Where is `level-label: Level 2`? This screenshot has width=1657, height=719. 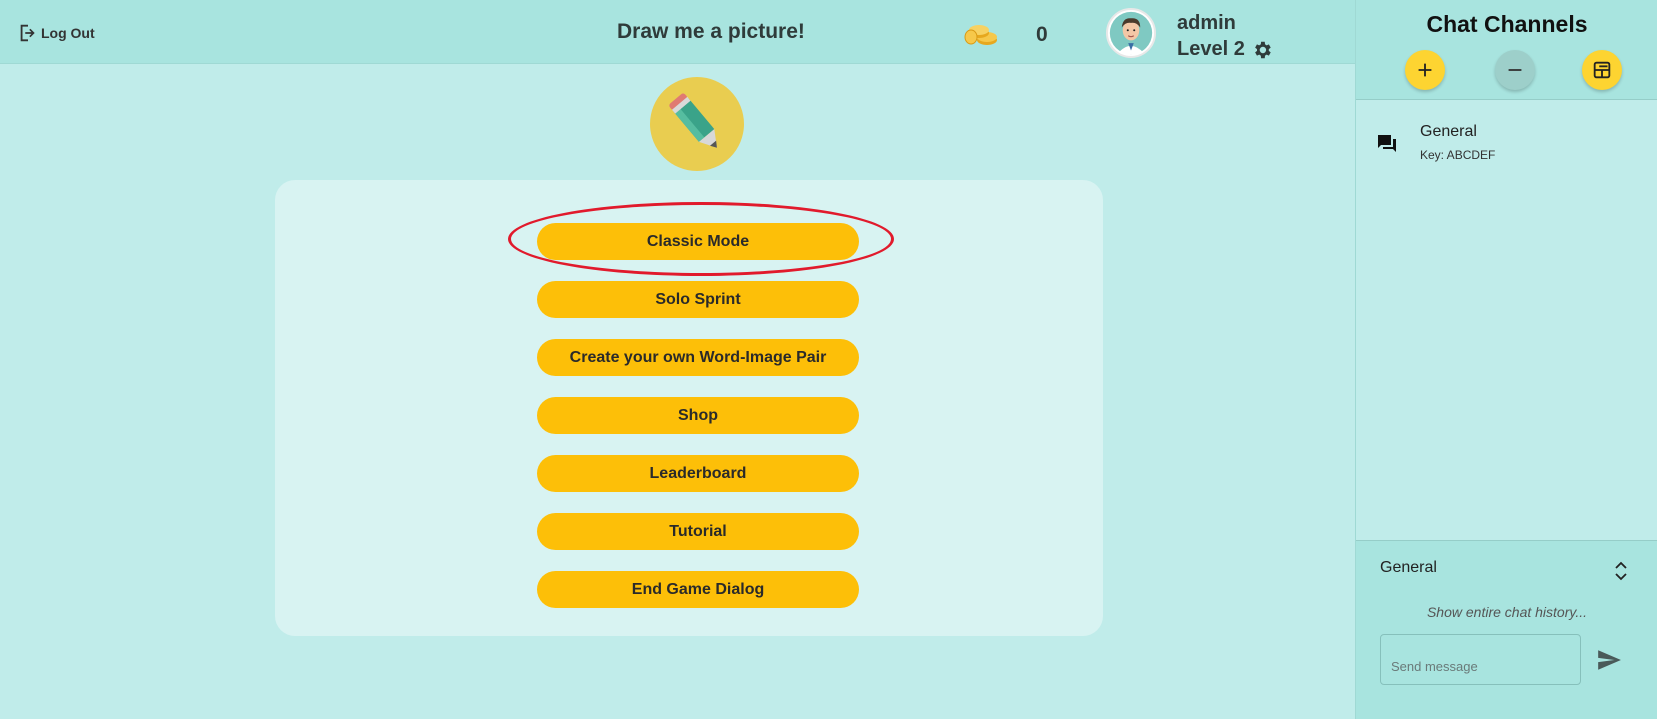 level-label: Level 2 is located at coordinates (1211, 49).